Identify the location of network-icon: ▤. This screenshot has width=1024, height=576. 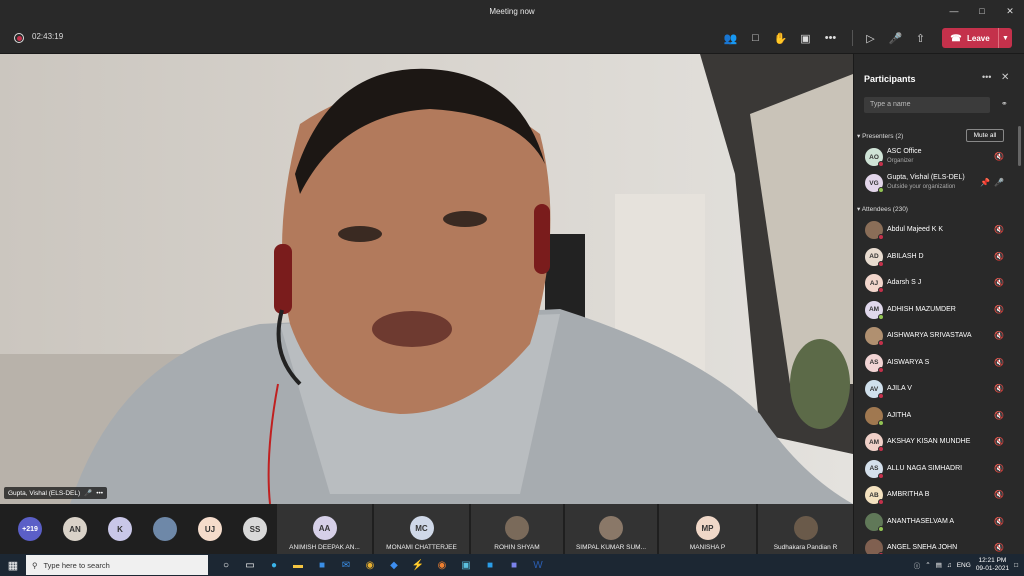
(939, 565).